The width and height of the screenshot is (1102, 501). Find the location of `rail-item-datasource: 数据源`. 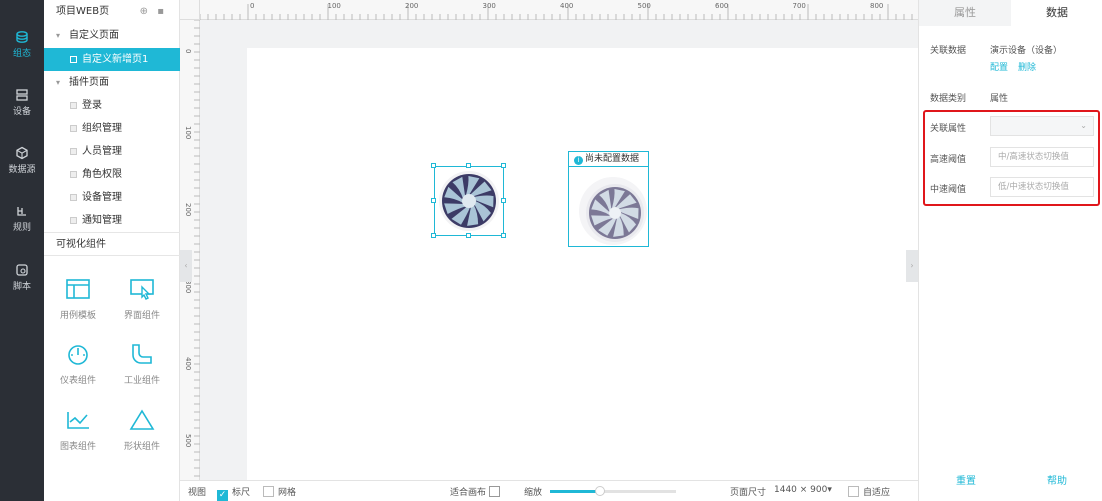

rail-item-datasource: 数据源 is located at coordinates (22, 160).